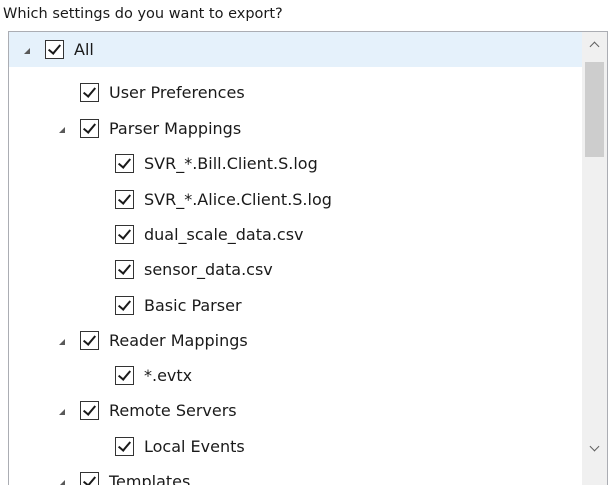  What do you see at coordinates (594, 109) in the screenshot?
I see `scrollbar-thumb` at bounding box center [594, 109].